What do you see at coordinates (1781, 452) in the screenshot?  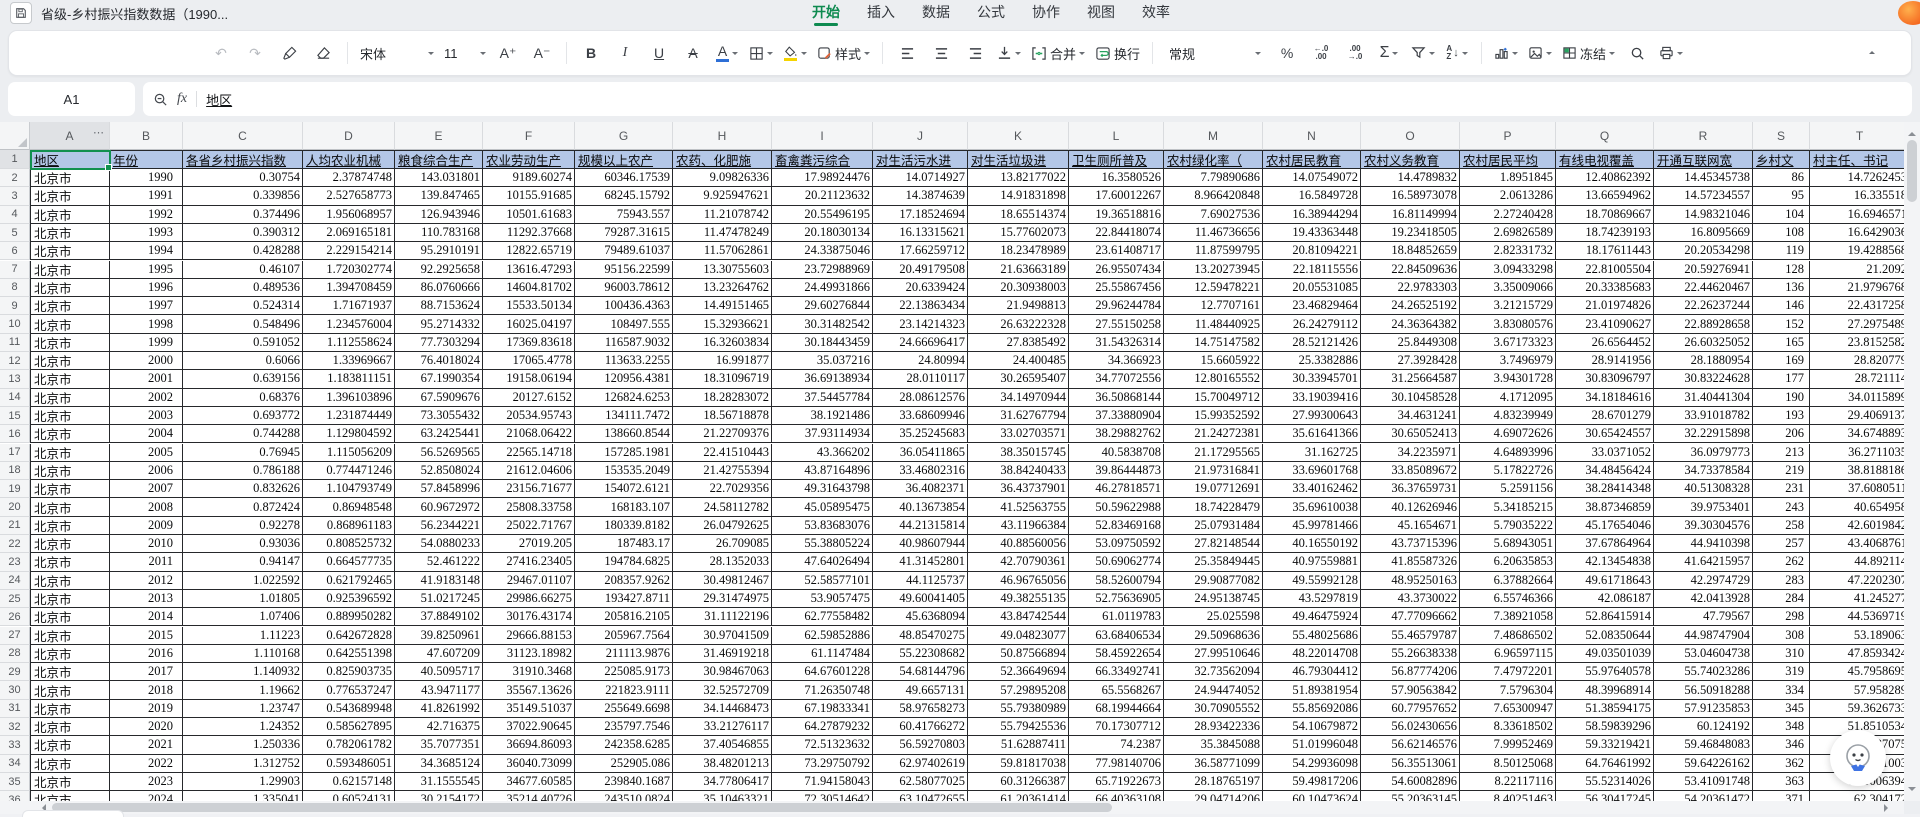 I see `cell: 213` at bounding box center [1781, 452].